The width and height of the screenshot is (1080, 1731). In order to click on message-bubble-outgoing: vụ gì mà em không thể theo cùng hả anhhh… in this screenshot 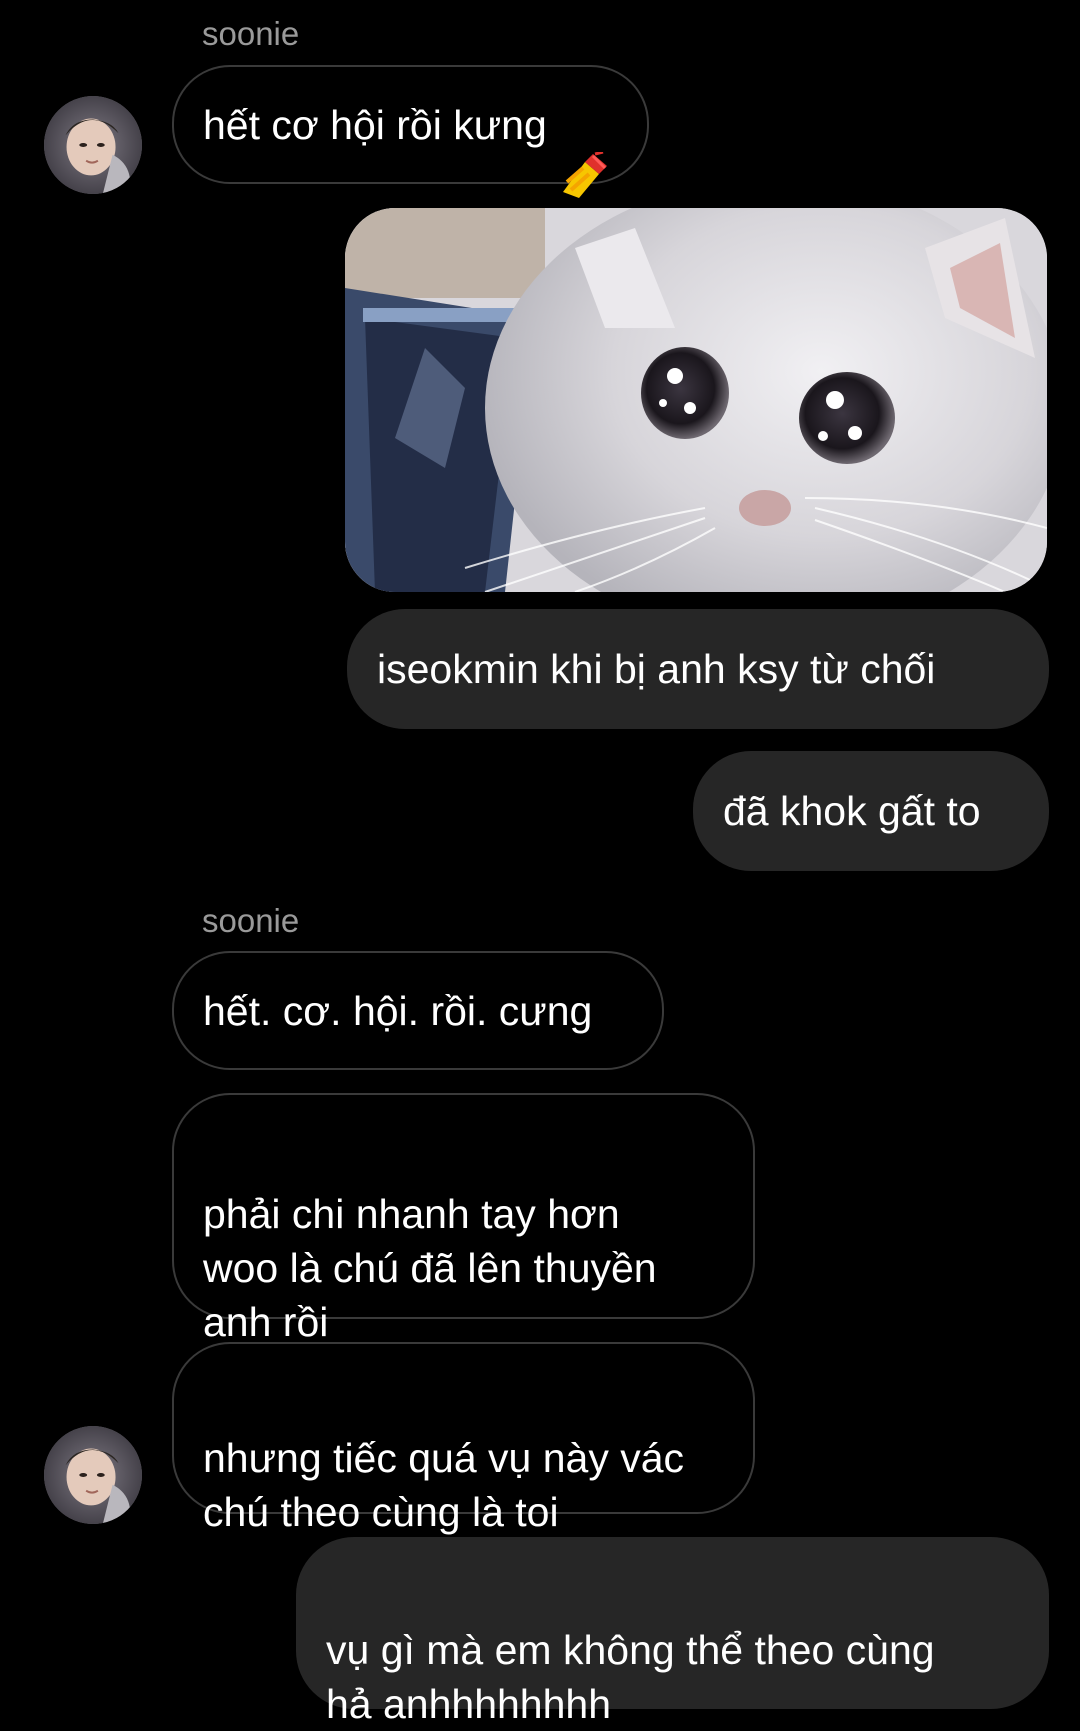, I will do `click(672, 1632)`.